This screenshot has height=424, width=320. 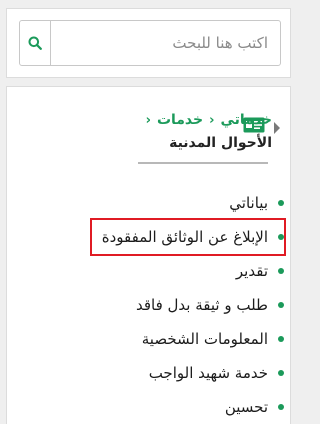 What do you see at coordinates (204, 339) in the screenshot?
I see `menu-item-label: المعلومات الشخصية` at bounding box center [204, 339].